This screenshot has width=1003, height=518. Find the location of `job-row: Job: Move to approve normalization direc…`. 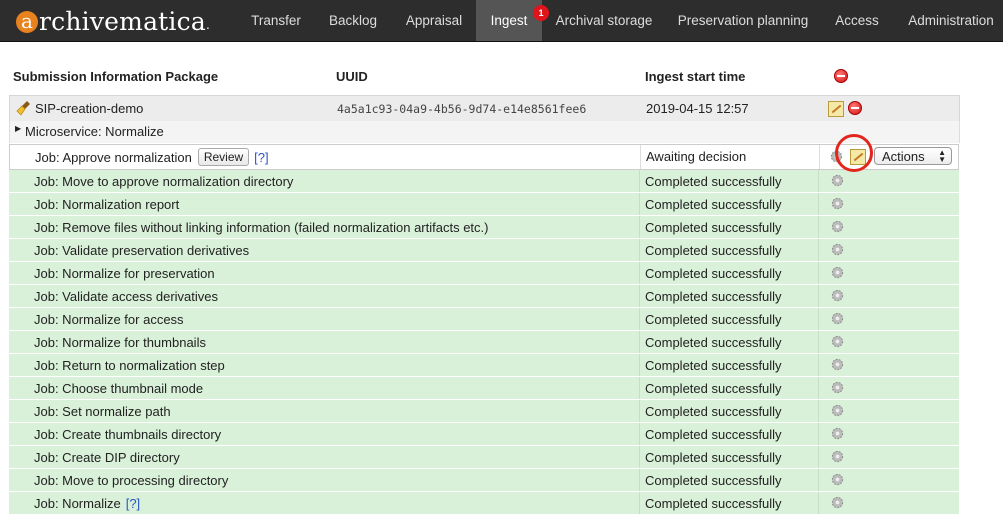

job-row: Job: Move to approve normalization direc… is located at coordinates (484, 181).